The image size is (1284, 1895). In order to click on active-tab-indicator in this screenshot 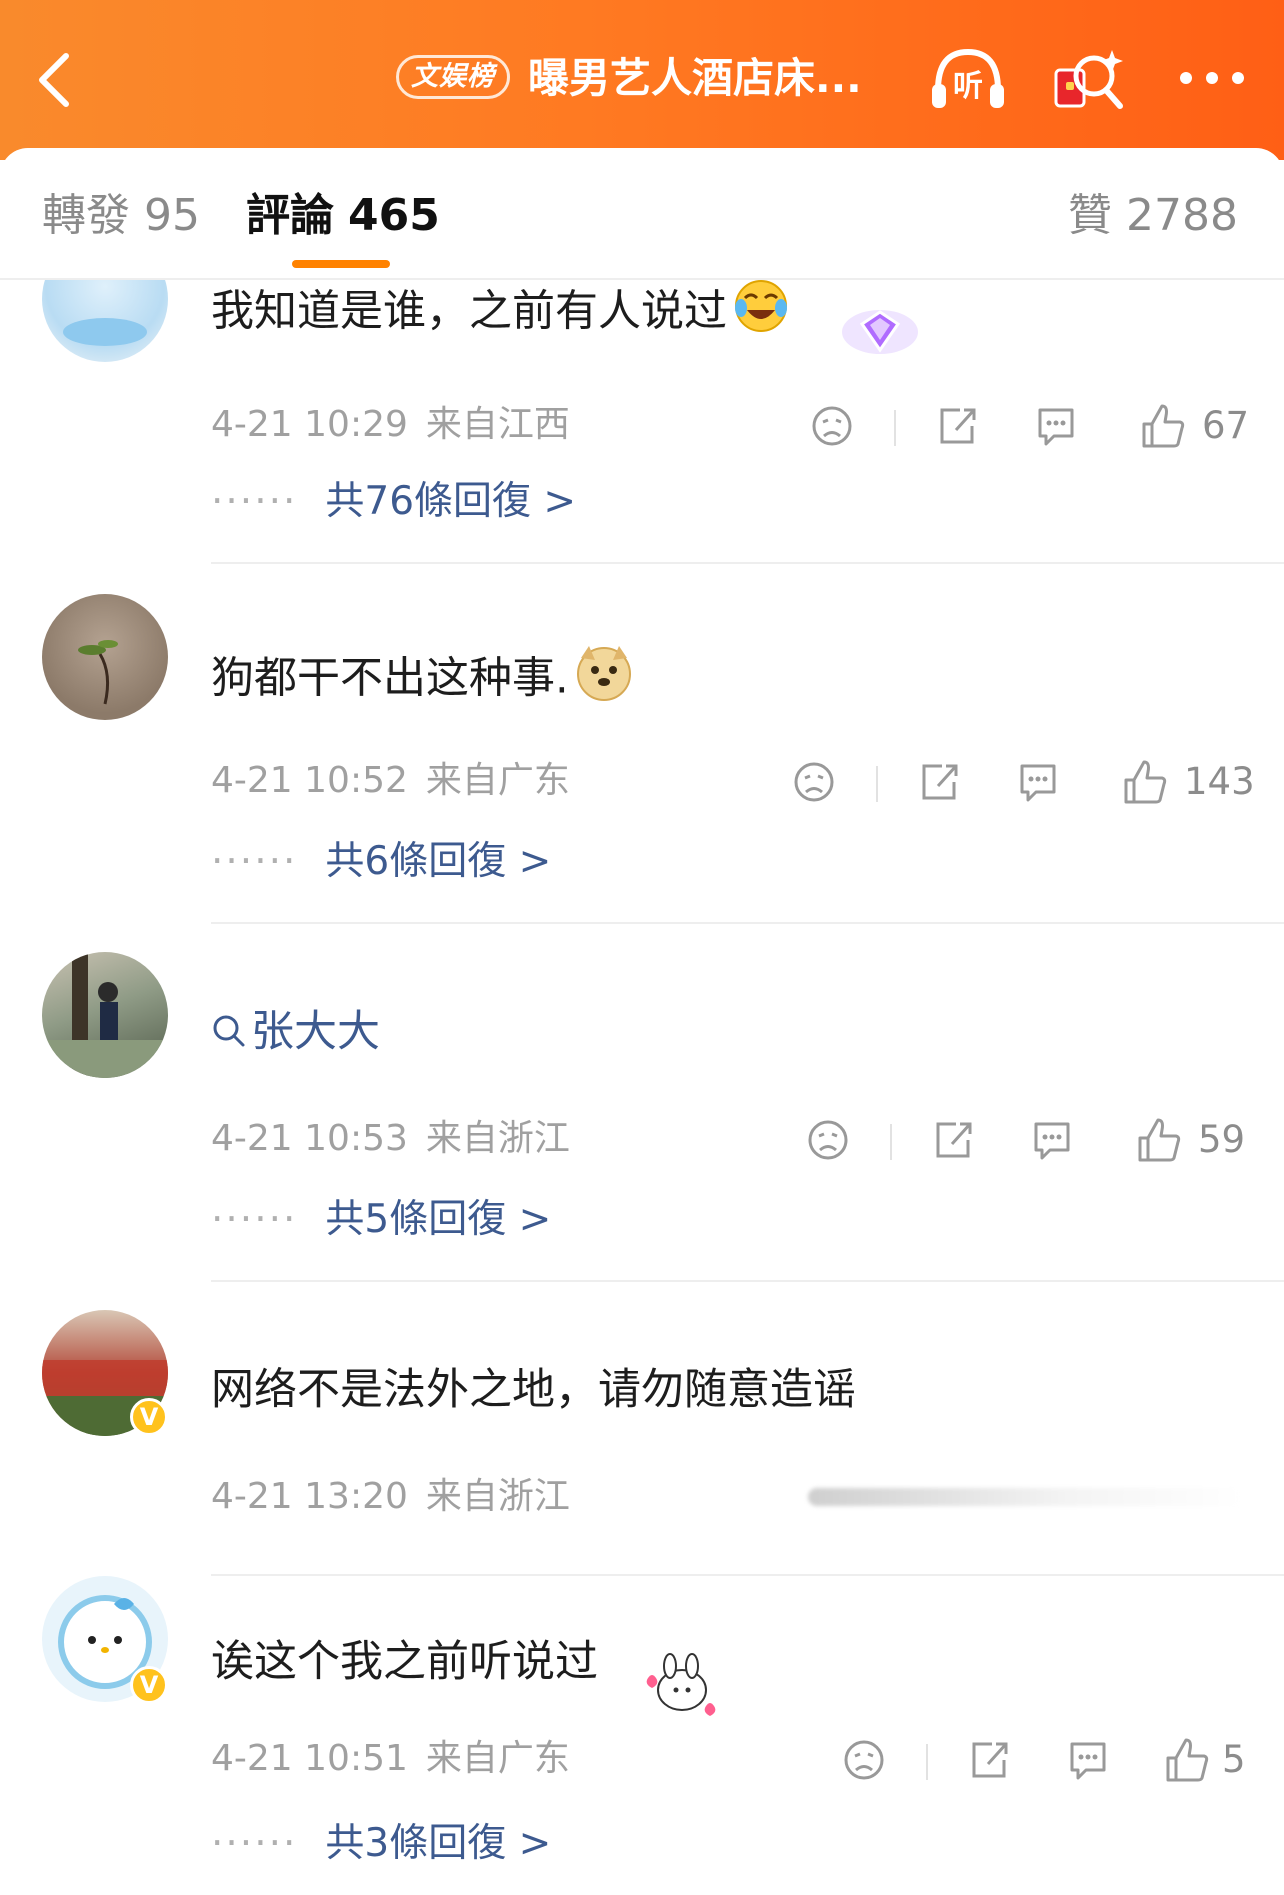, I will do `click(341, 264)`.